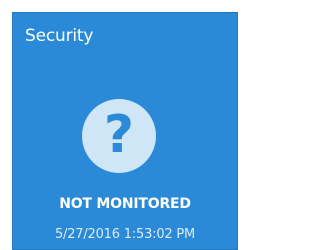 This screenshot has height=250, width=320. What do you see at coordinates (125, 234) in the screenshot?
I see `timestamp: 5/27/2016 1:53:02 PM` at bounding box center [125, 234].